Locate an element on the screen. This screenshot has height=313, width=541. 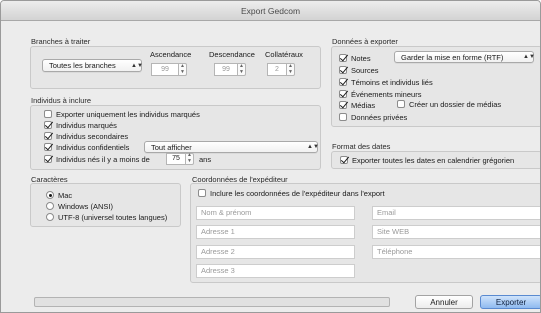
option-individus-nes: Individus nés il y a moins de is located at coordinates (97, 159).